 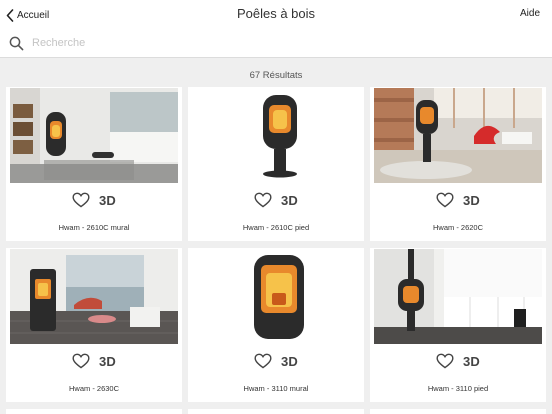 What do you see at coordinates (58, 43) in the screenshot?
I see `search-input: Recherche` at bounding box center [58, 43].